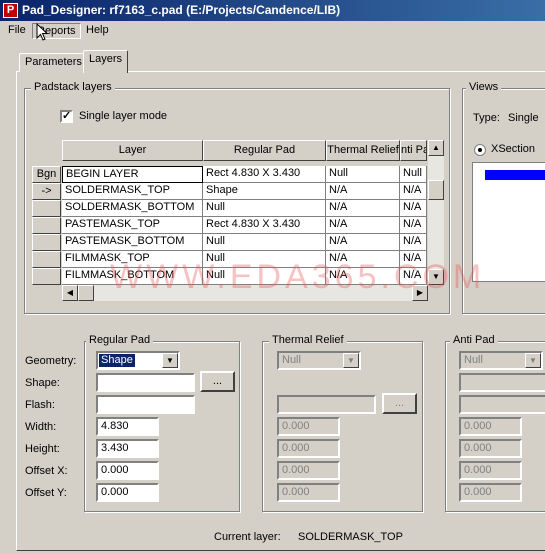 Image resolution: width=545 pixels, height=554 pixels. What do you see at coordinates (308, 340) in the screenshot?
I see `thermal-relief-legend: Thermal Relief` at bounding box center [308, 340].